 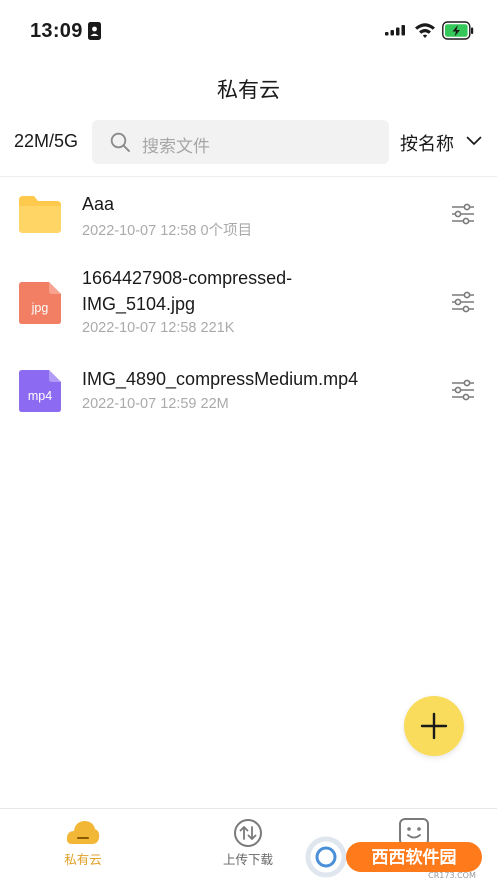 What do you see at coordinates (248, 833) in the screenshot?
I see `upload-download-icon` at bounding box center [248, 833].